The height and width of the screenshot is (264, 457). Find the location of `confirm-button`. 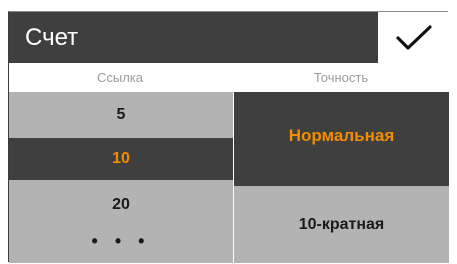

confirm-button is located at coordinates (413, 37).